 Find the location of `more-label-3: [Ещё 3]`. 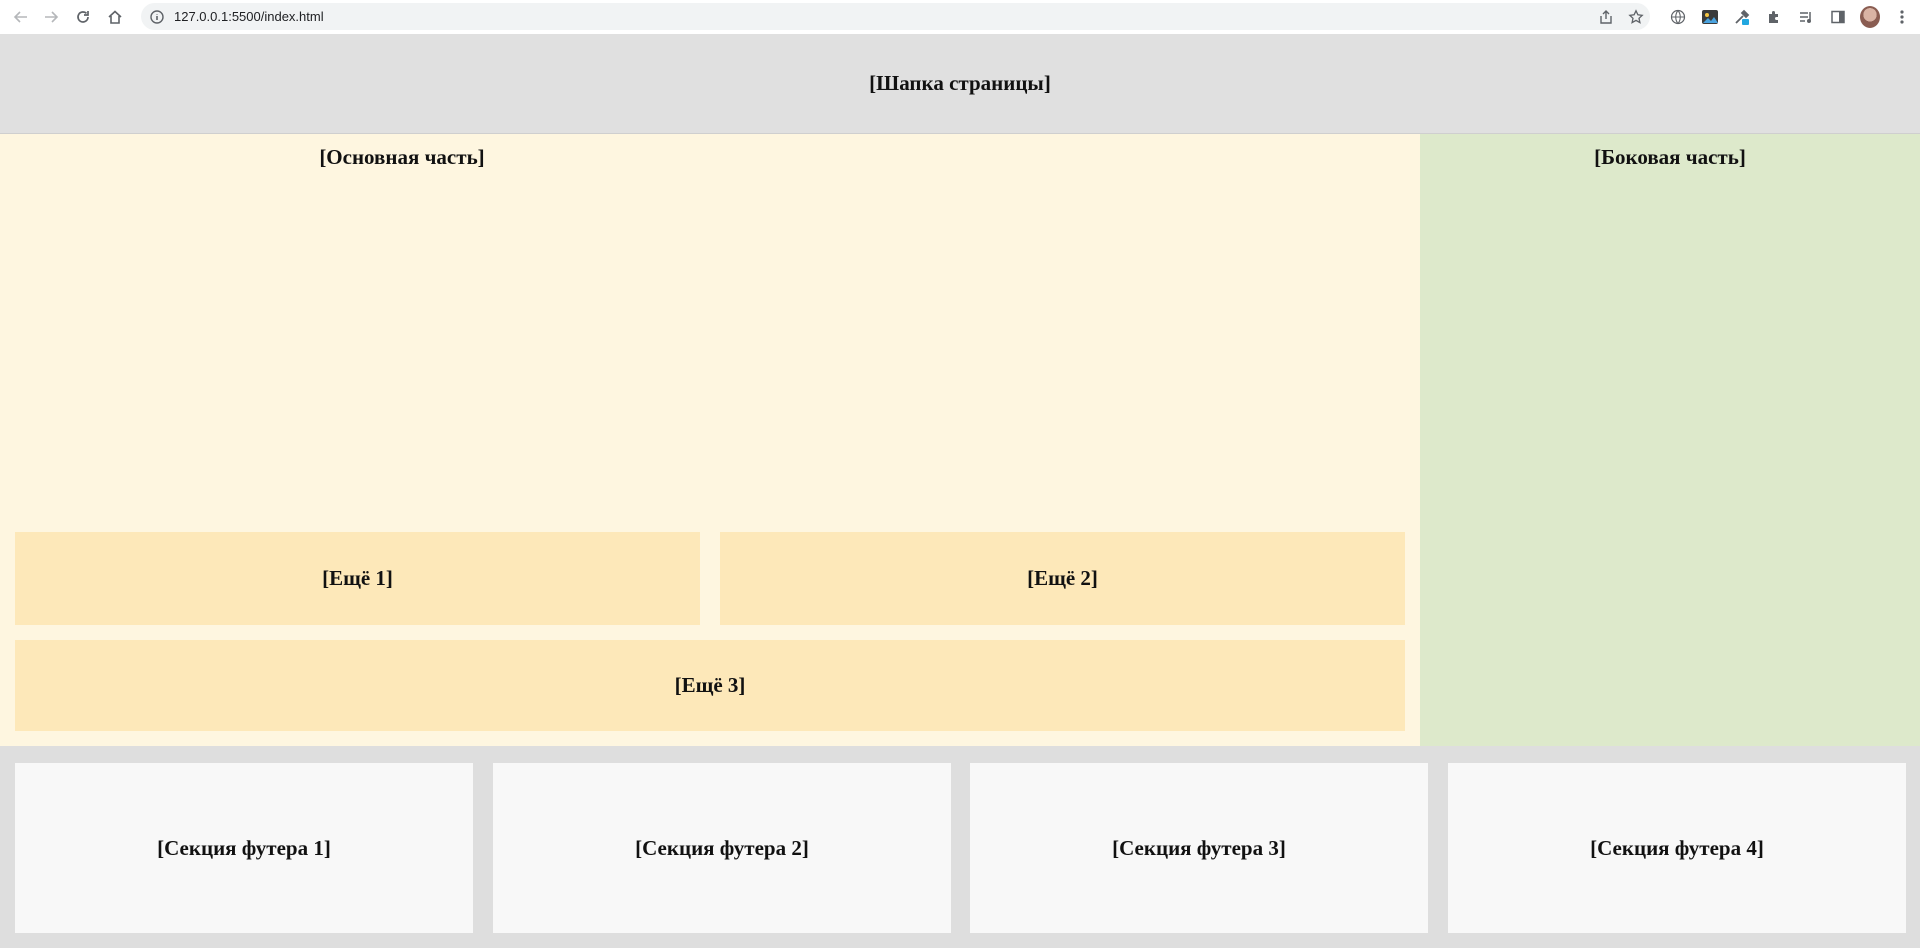

more-label-3: [Ещё 3] is located at coordinates (710, 685).